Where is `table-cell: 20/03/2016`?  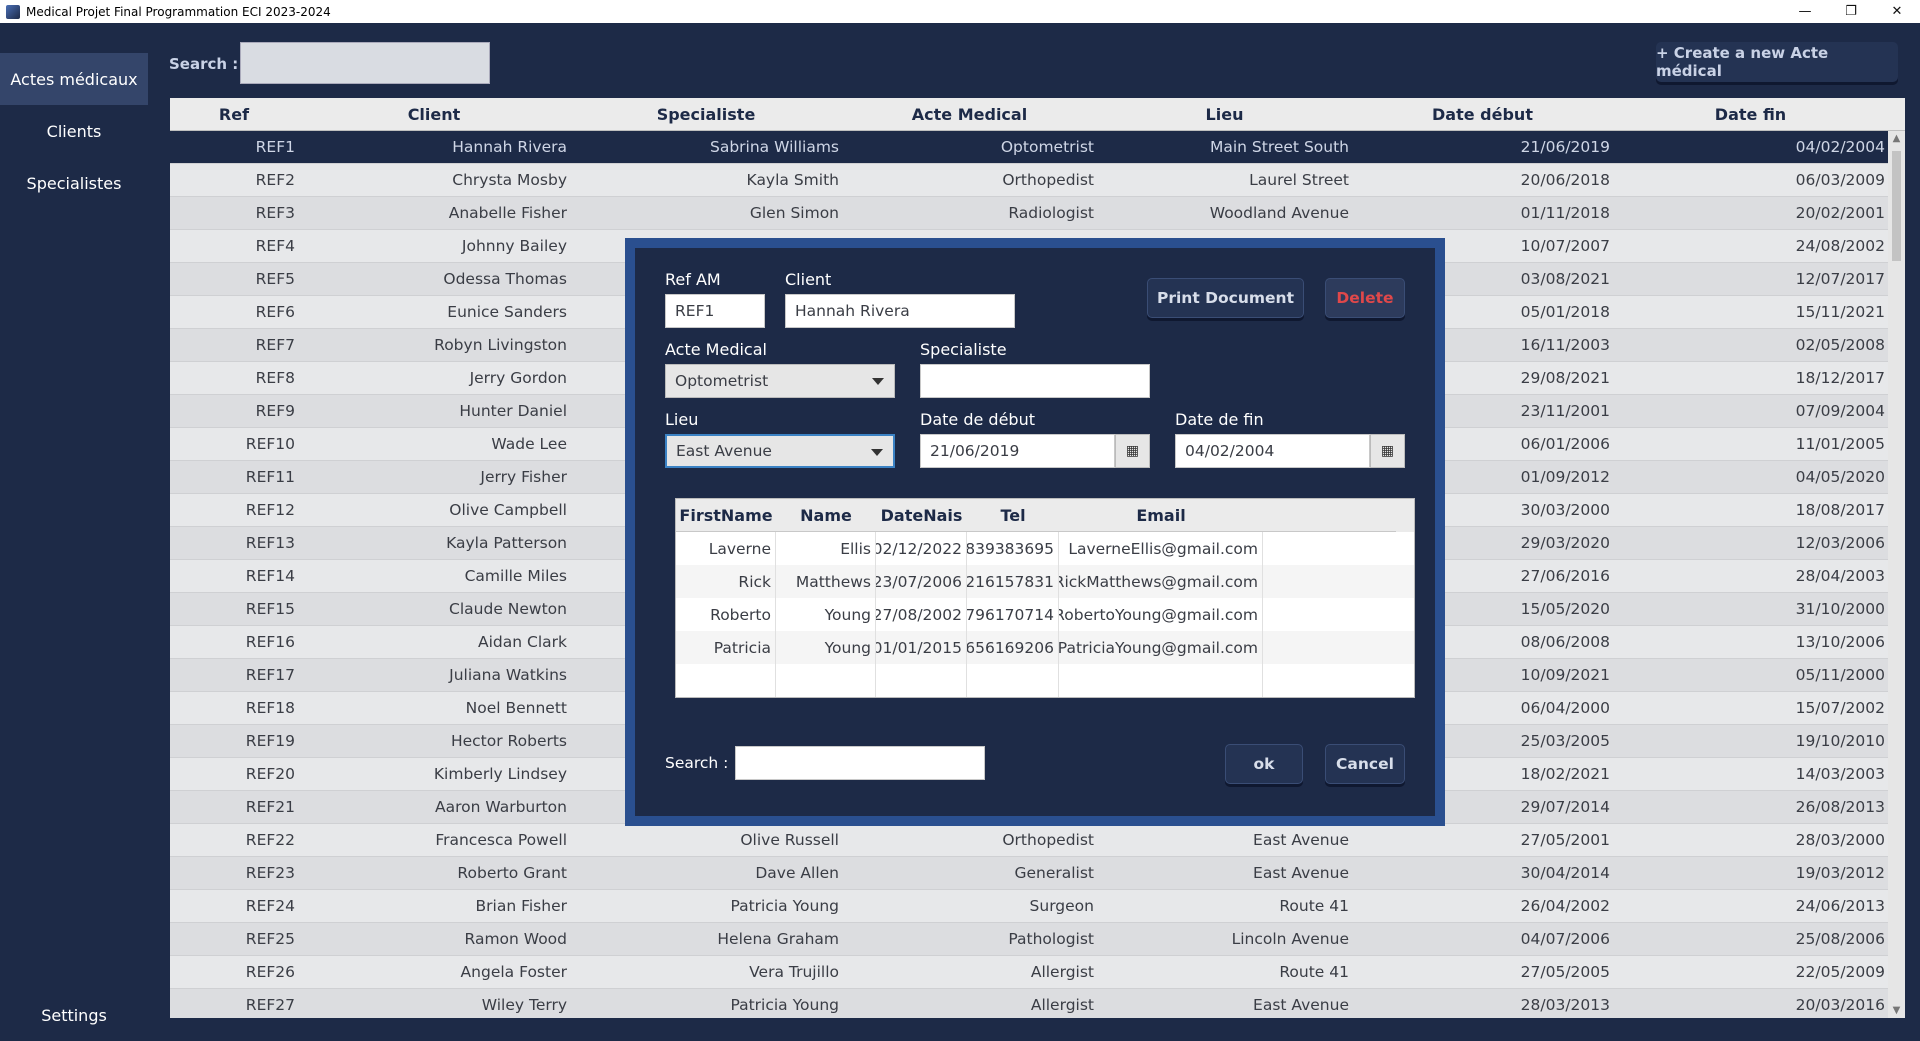
table-cell: 20/03/2016 is located at coordinates (1840, 1005).